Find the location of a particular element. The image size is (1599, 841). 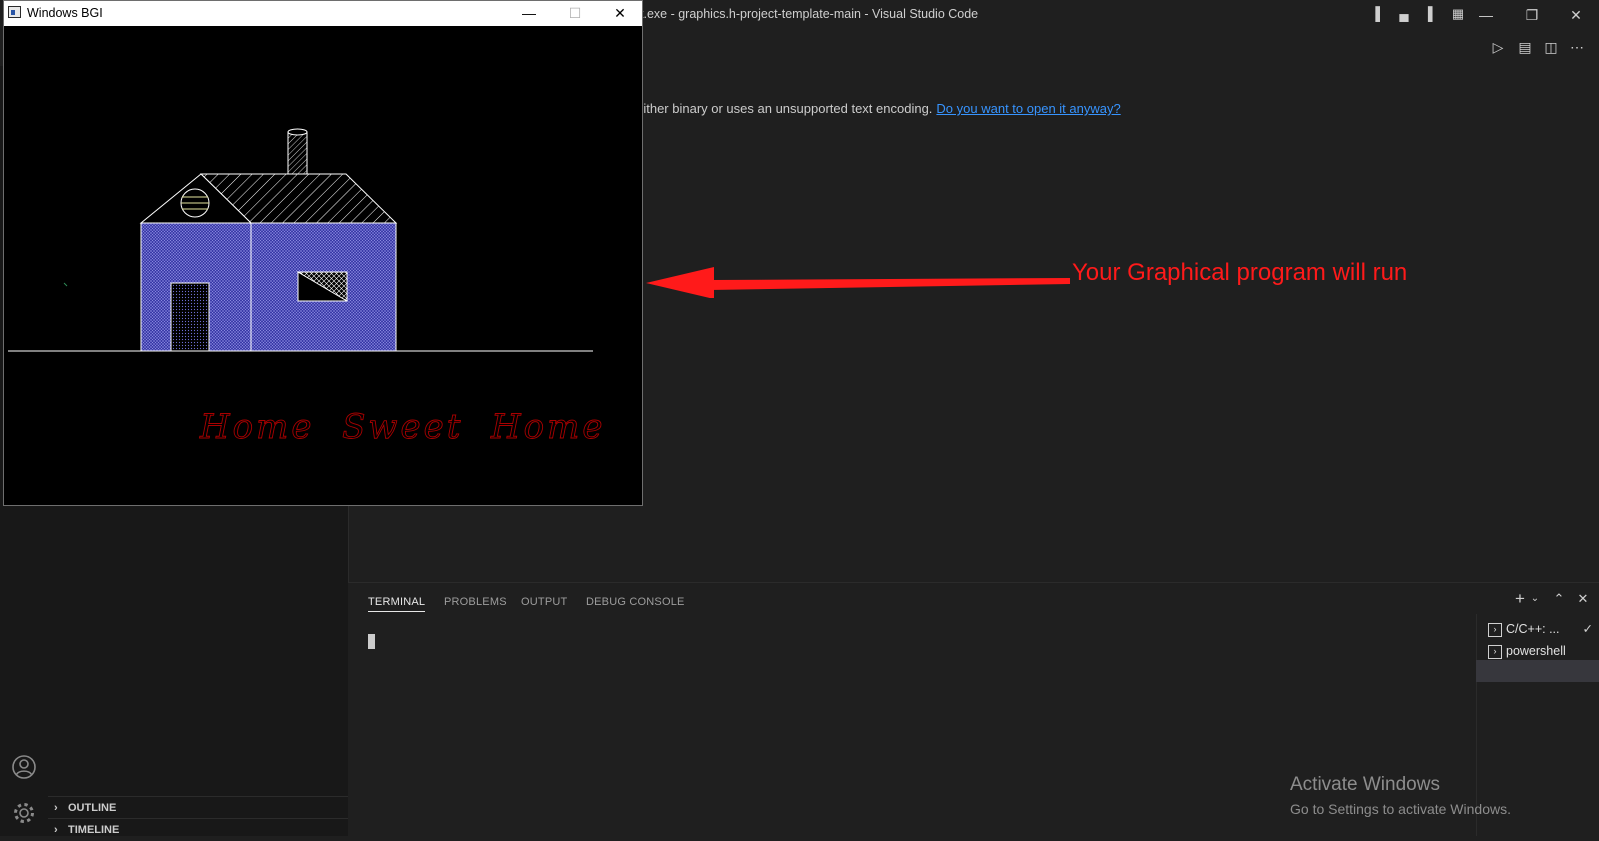

activate-windows-subtitle: Go to Settings to activate Windows. is located at coordinates (1400, 809).